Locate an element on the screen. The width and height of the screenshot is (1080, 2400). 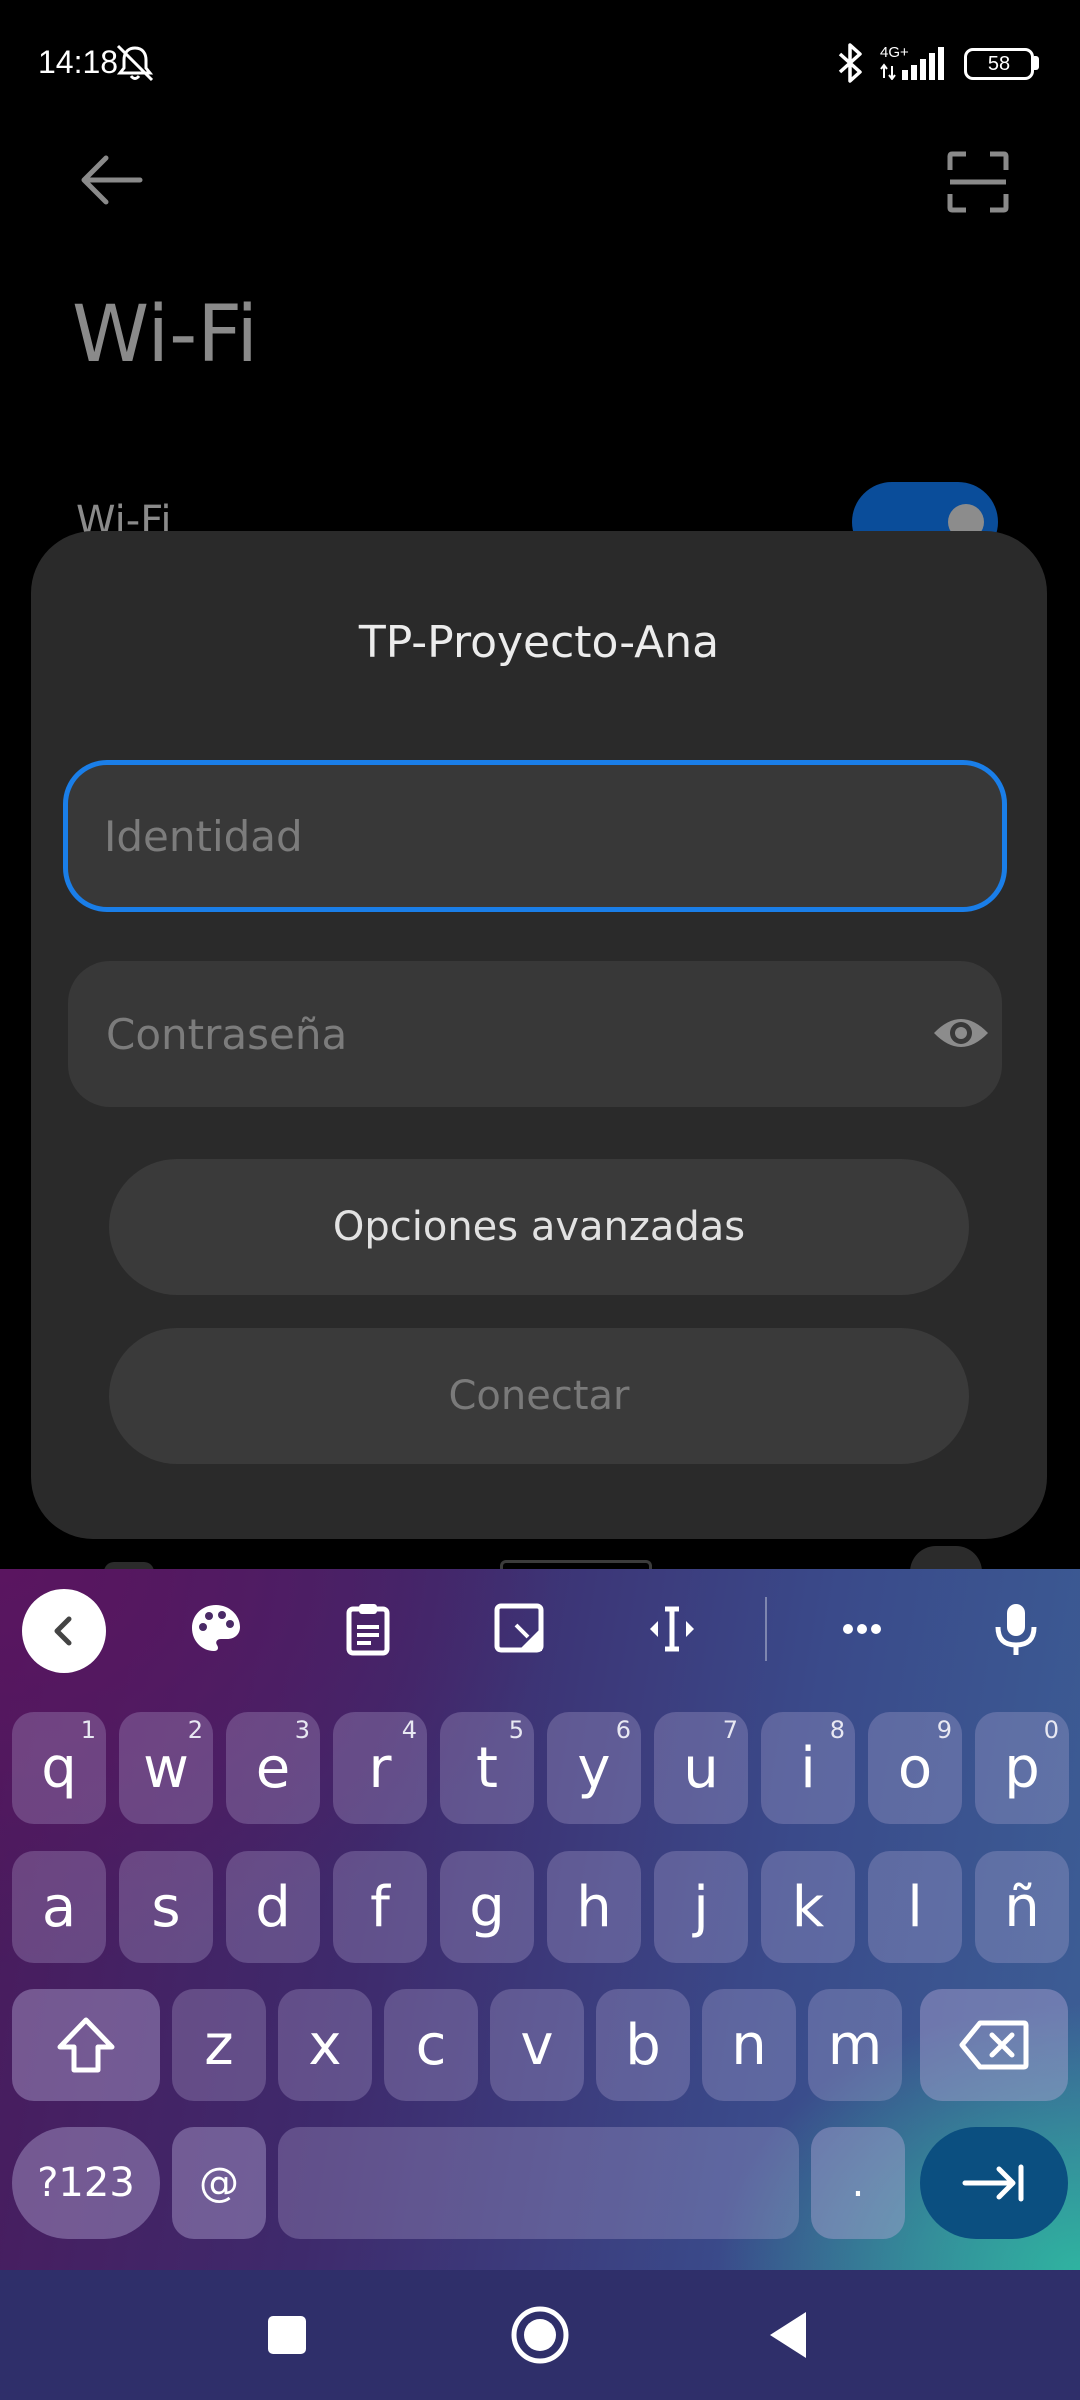
symbols-key: ?123 is located at coordinates (86, 2183).